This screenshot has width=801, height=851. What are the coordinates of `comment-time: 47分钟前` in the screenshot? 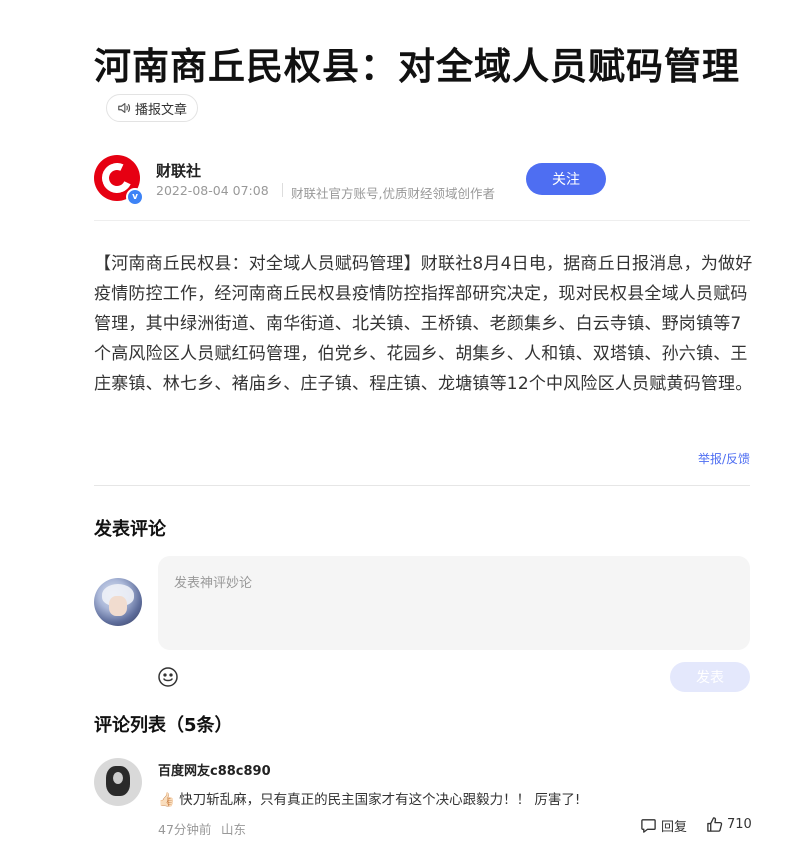 It's located at (185, 829).